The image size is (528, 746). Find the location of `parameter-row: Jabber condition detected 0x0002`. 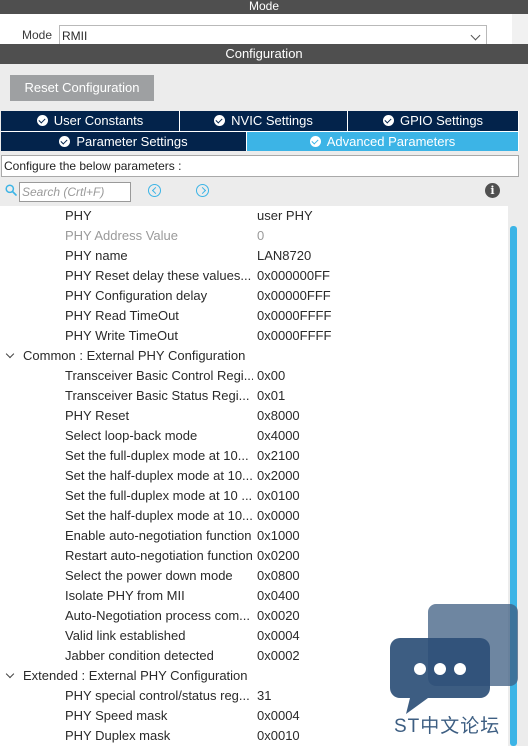

parameter-row: Jabber condition detected 0x0002 is located at coordinates (254, 656).